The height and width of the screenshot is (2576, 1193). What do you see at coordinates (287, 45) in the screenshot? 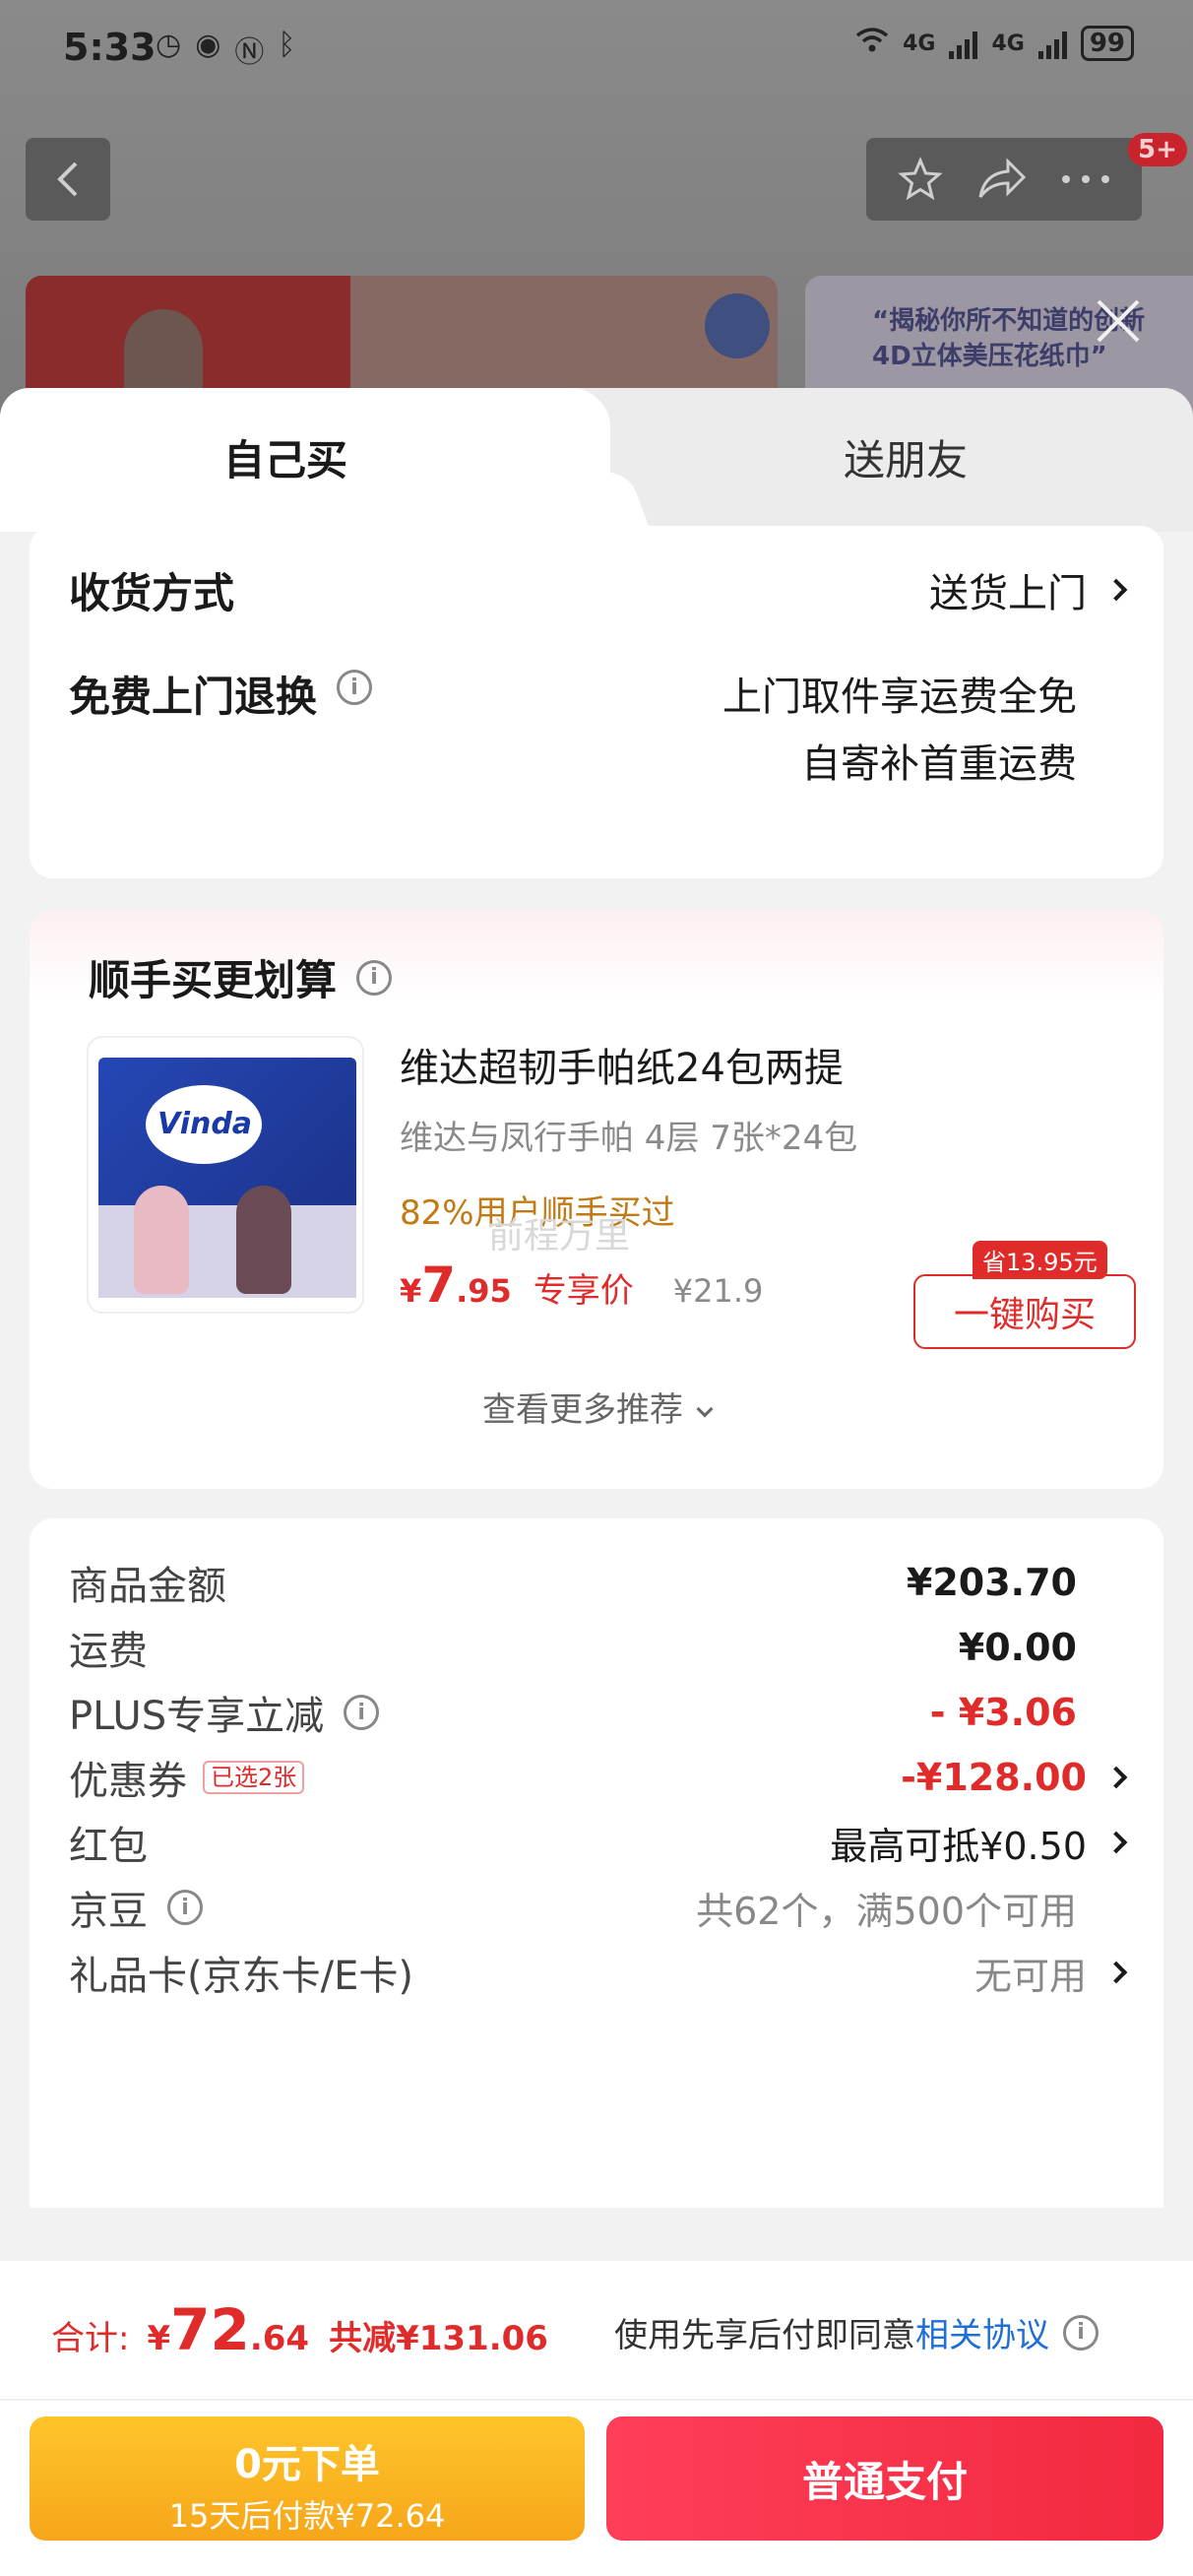
I see `bluetooth-icon: ᛒ` at bounding box center [287, 45].